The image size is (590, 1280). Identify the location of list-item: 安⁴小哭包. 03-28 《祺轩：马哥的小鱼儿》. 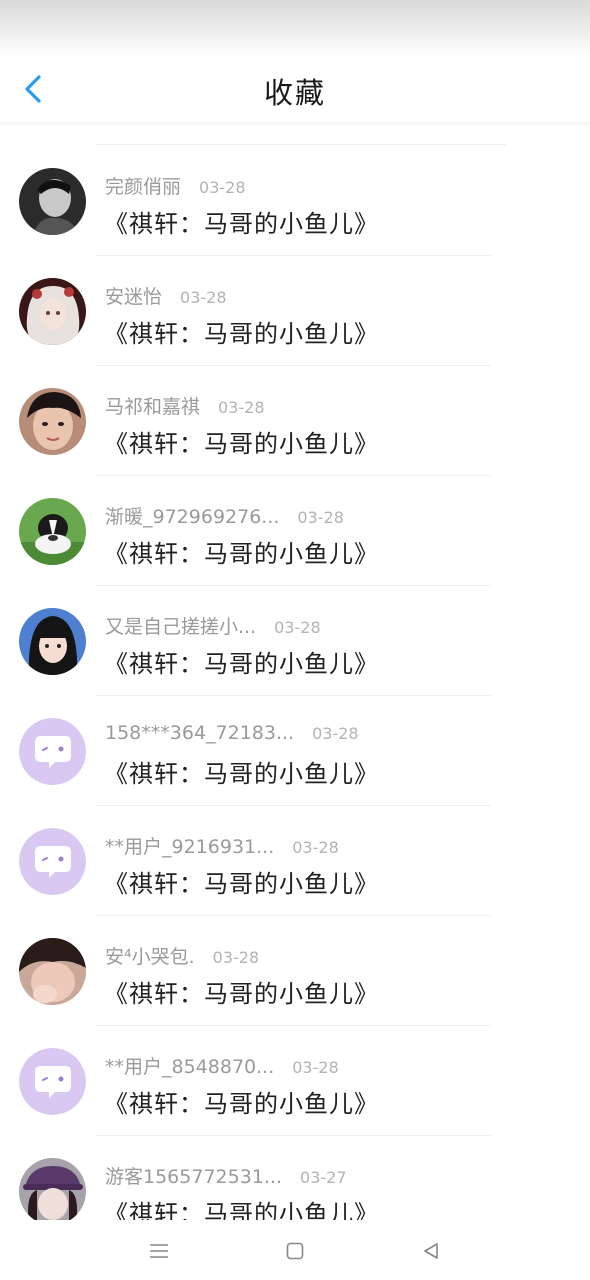
(295, 971).